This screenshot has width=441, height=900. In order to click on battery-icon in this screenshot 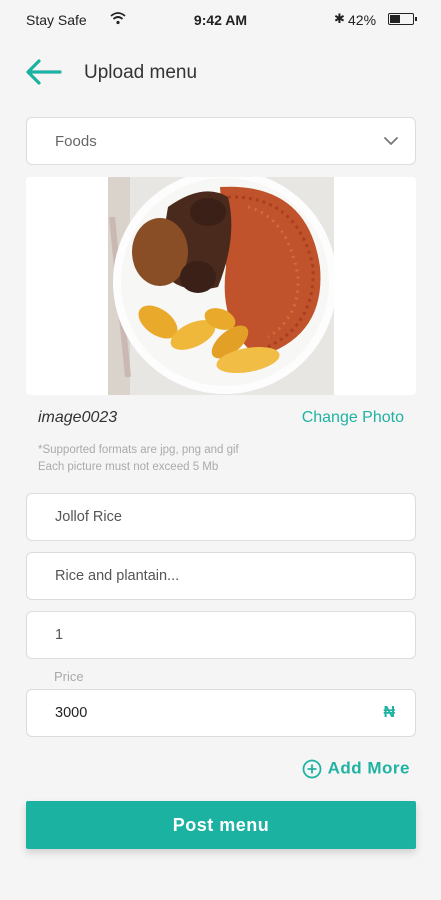, I will do `click(402, 19)`.